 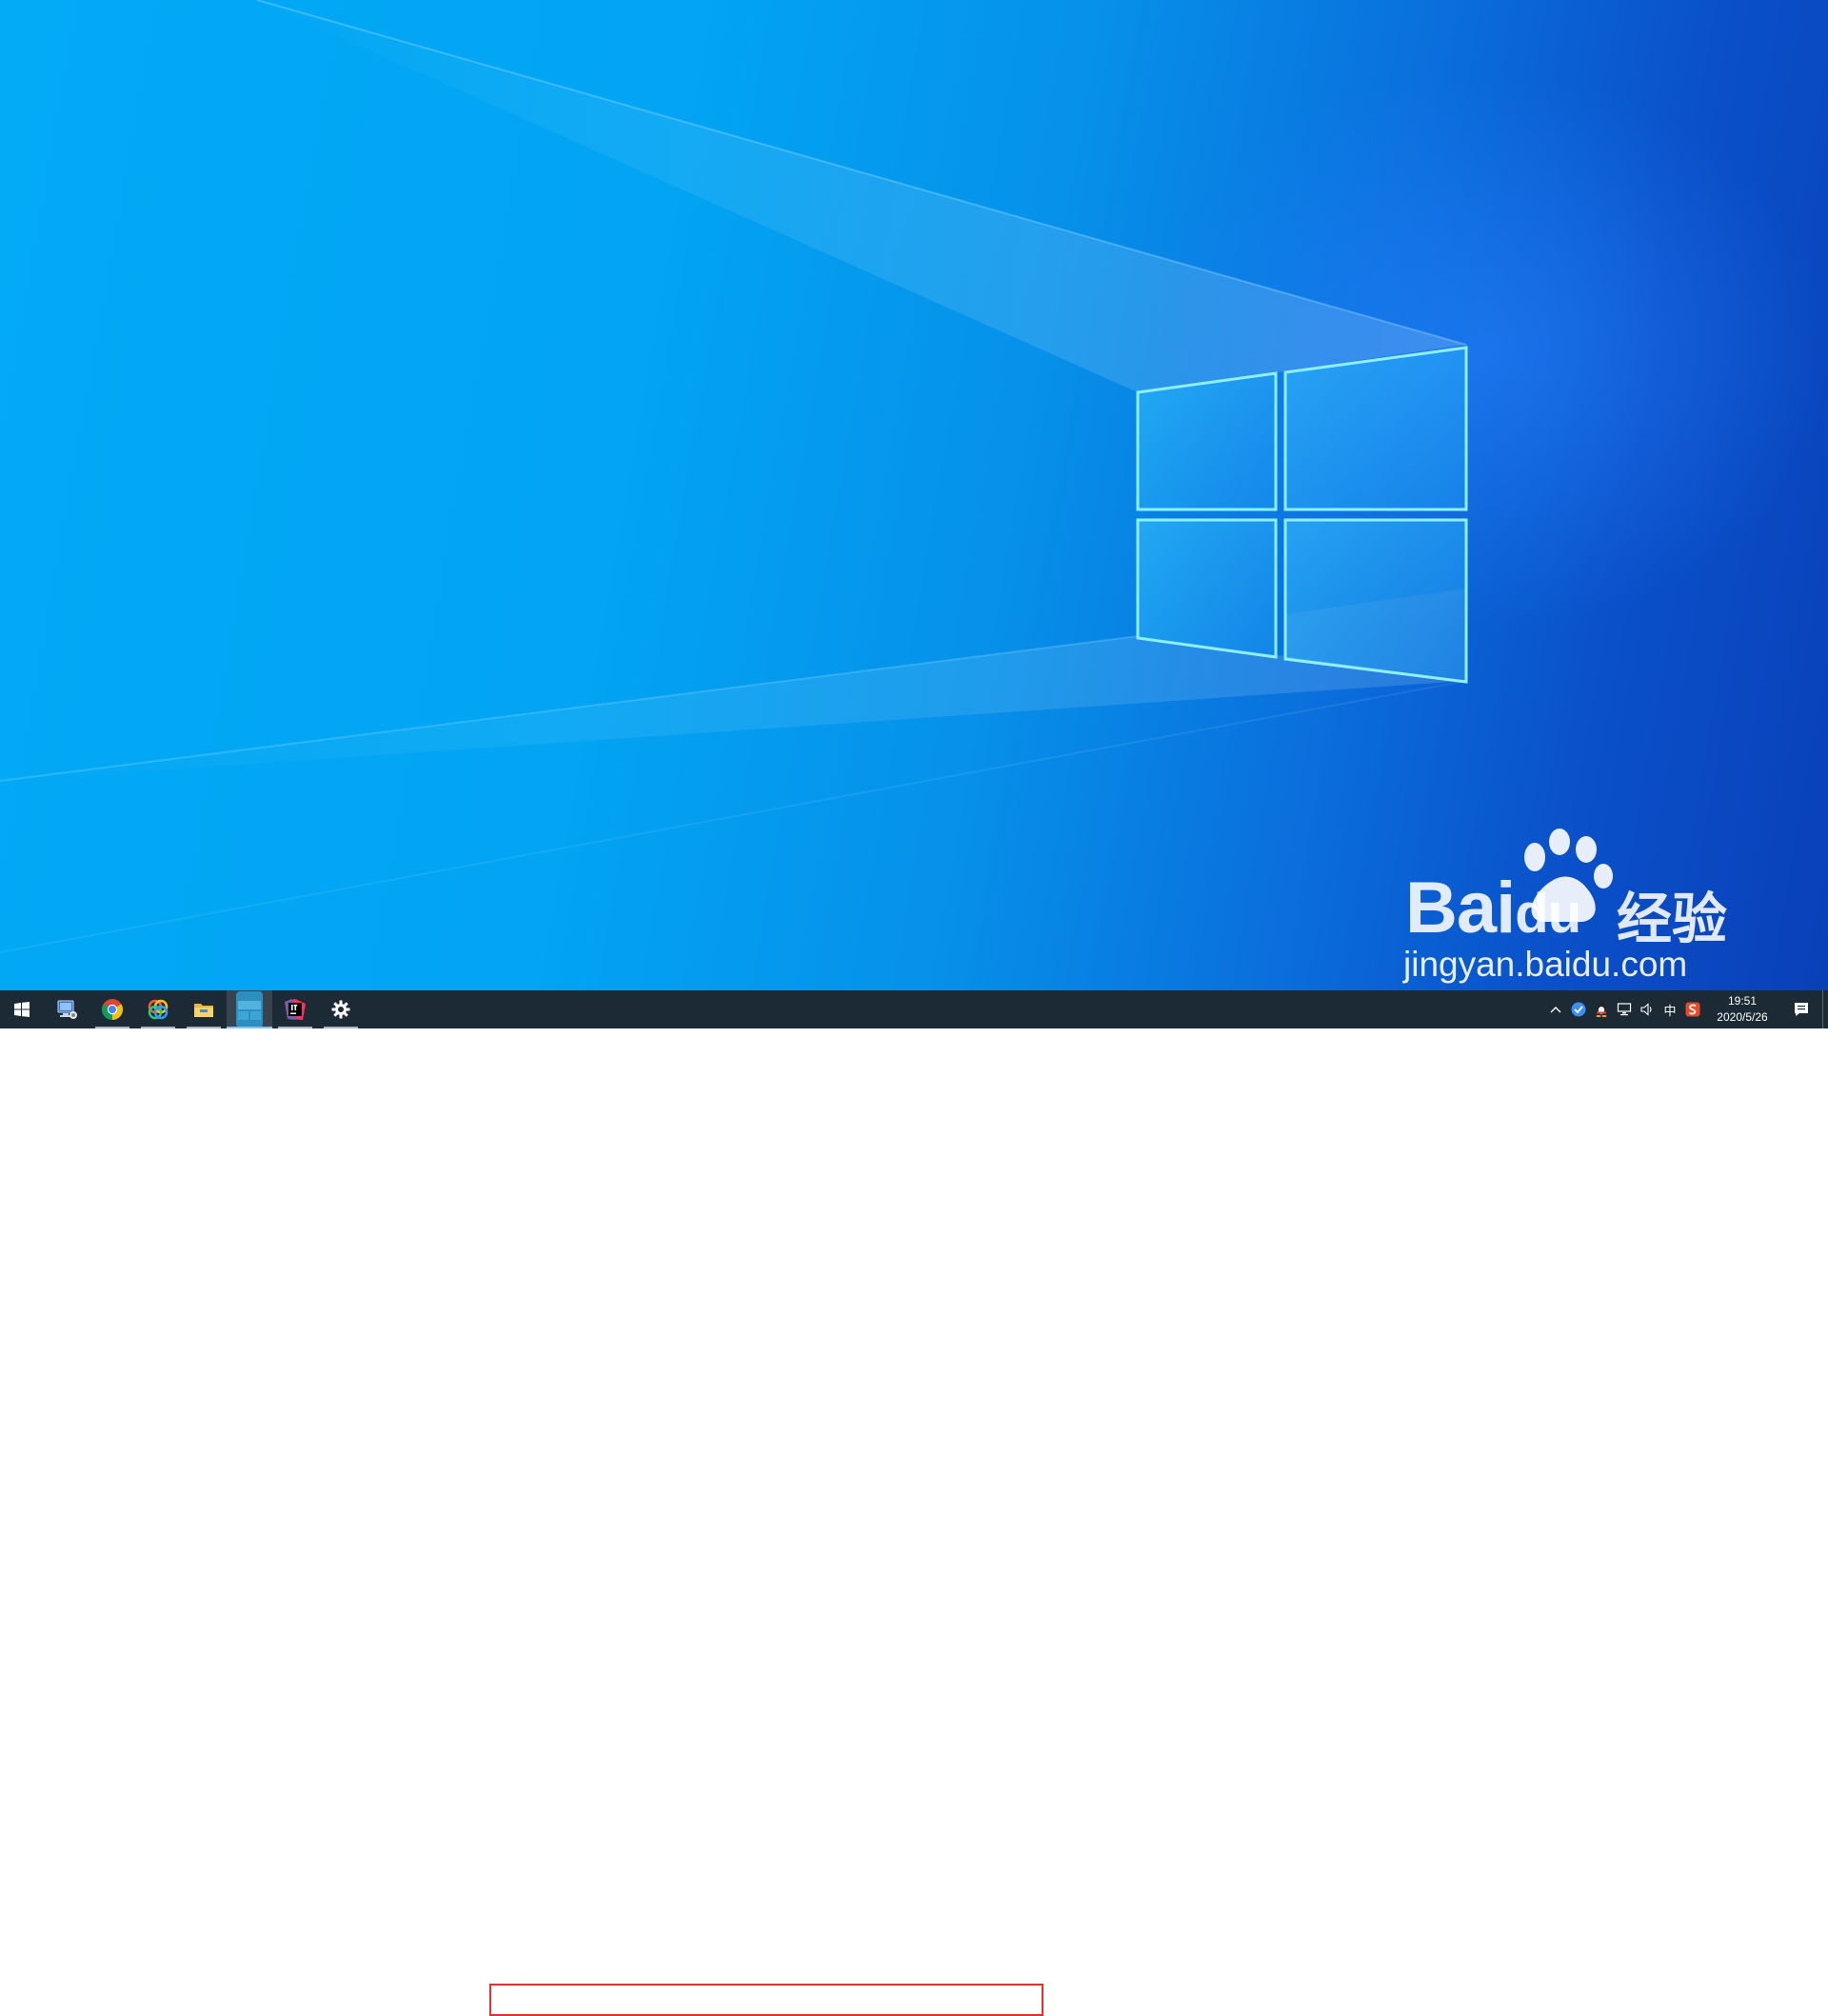 I want to click on speaker-icon, so click(x=1646, y=1009).